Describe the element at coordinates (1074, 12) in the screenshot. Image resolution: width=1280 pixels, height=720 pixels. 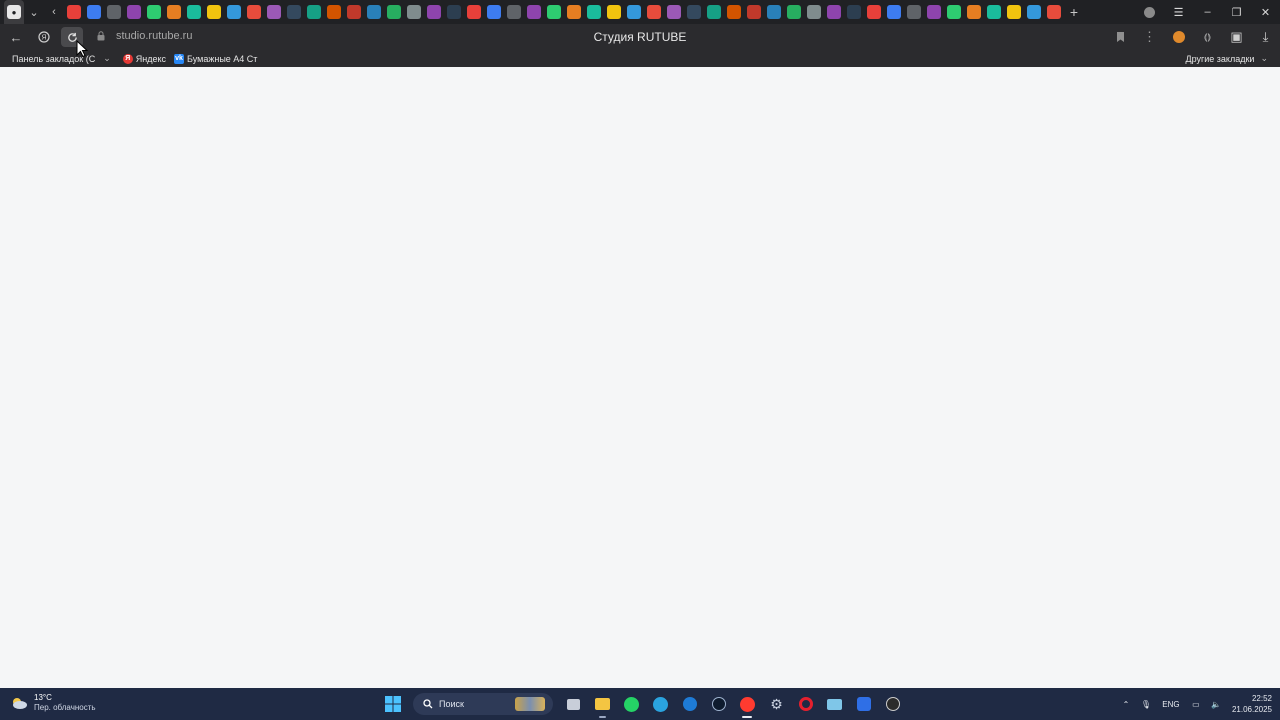
I see `new-tab-button: +` at that location.